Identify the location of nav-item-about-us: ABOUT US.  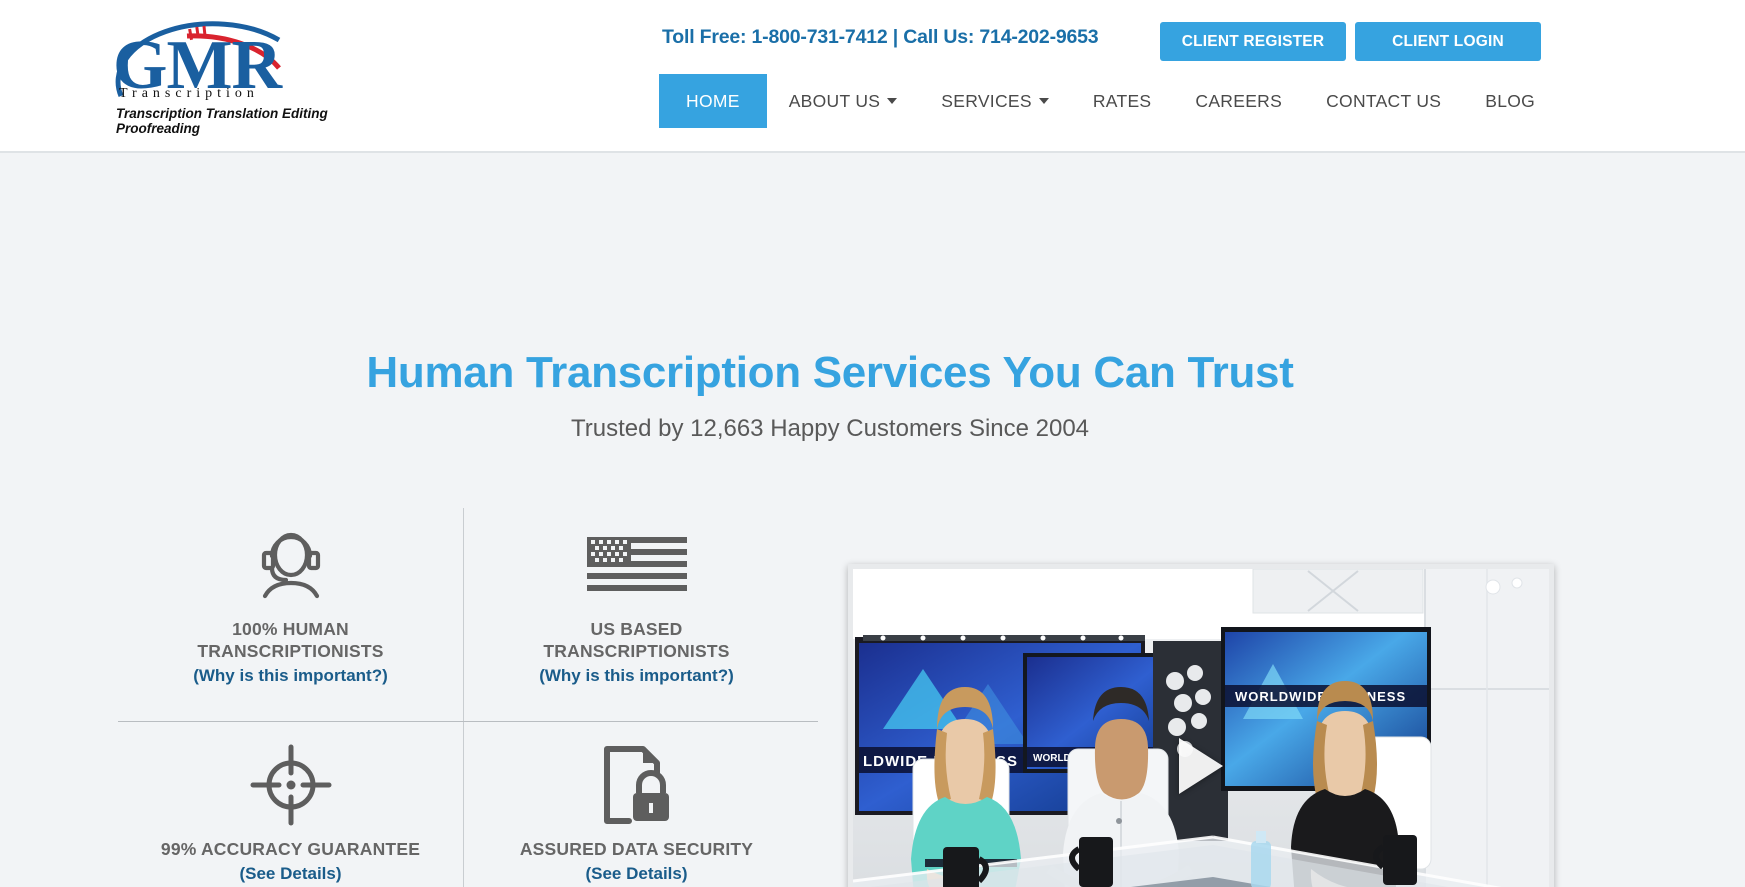
(843, 101).